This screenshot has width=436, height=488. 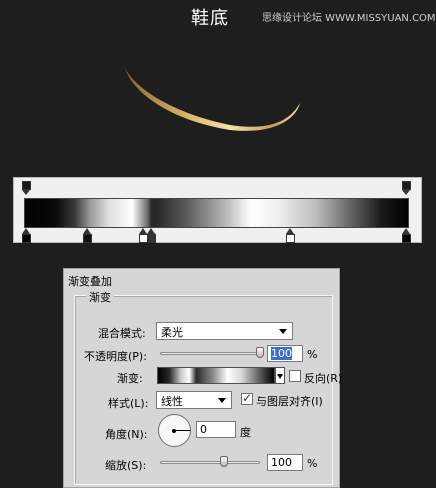 I want to click on opacity-slider-thumb, so click(x=260, y=352).